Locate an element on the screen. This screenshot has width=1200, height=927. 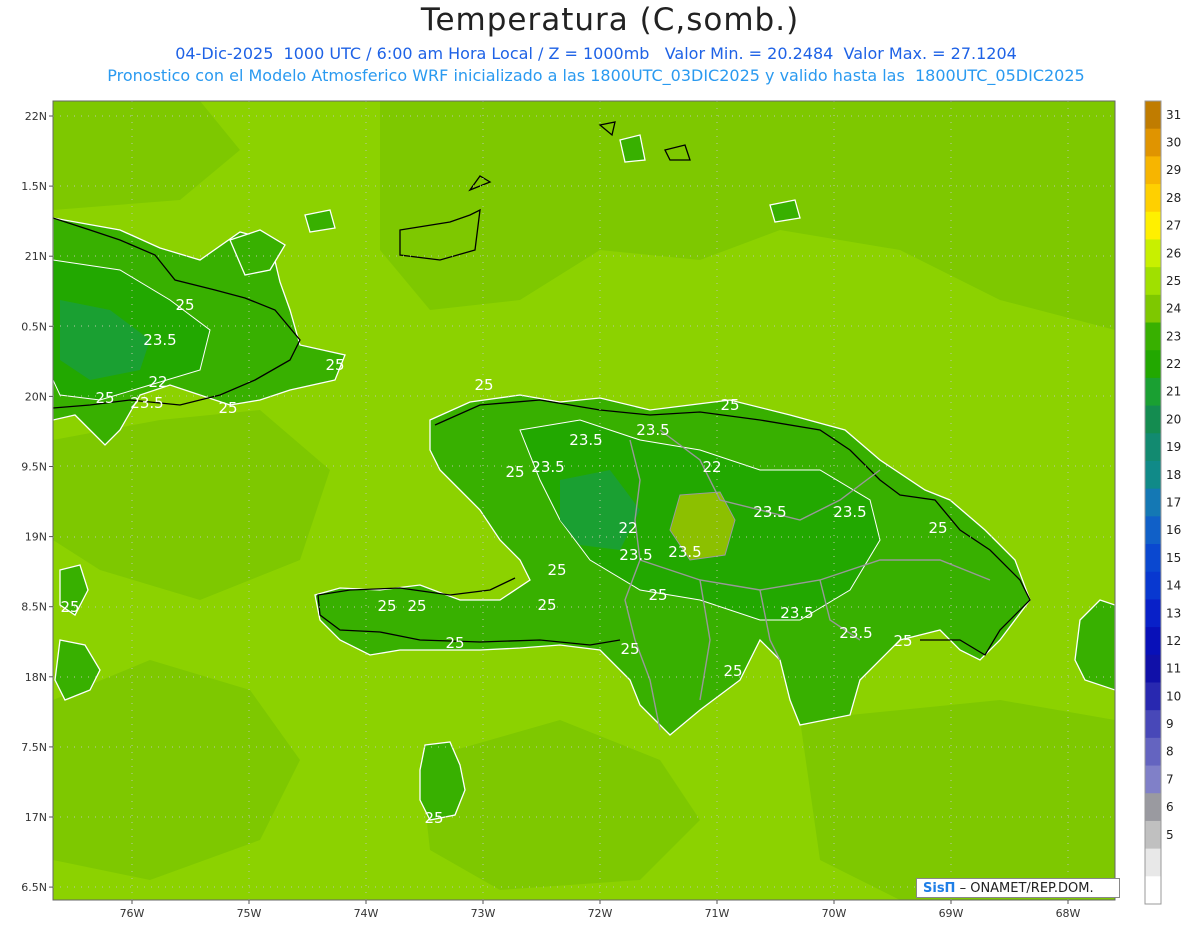
lat-tick-label: 20N is located at coordinates (36, 396).